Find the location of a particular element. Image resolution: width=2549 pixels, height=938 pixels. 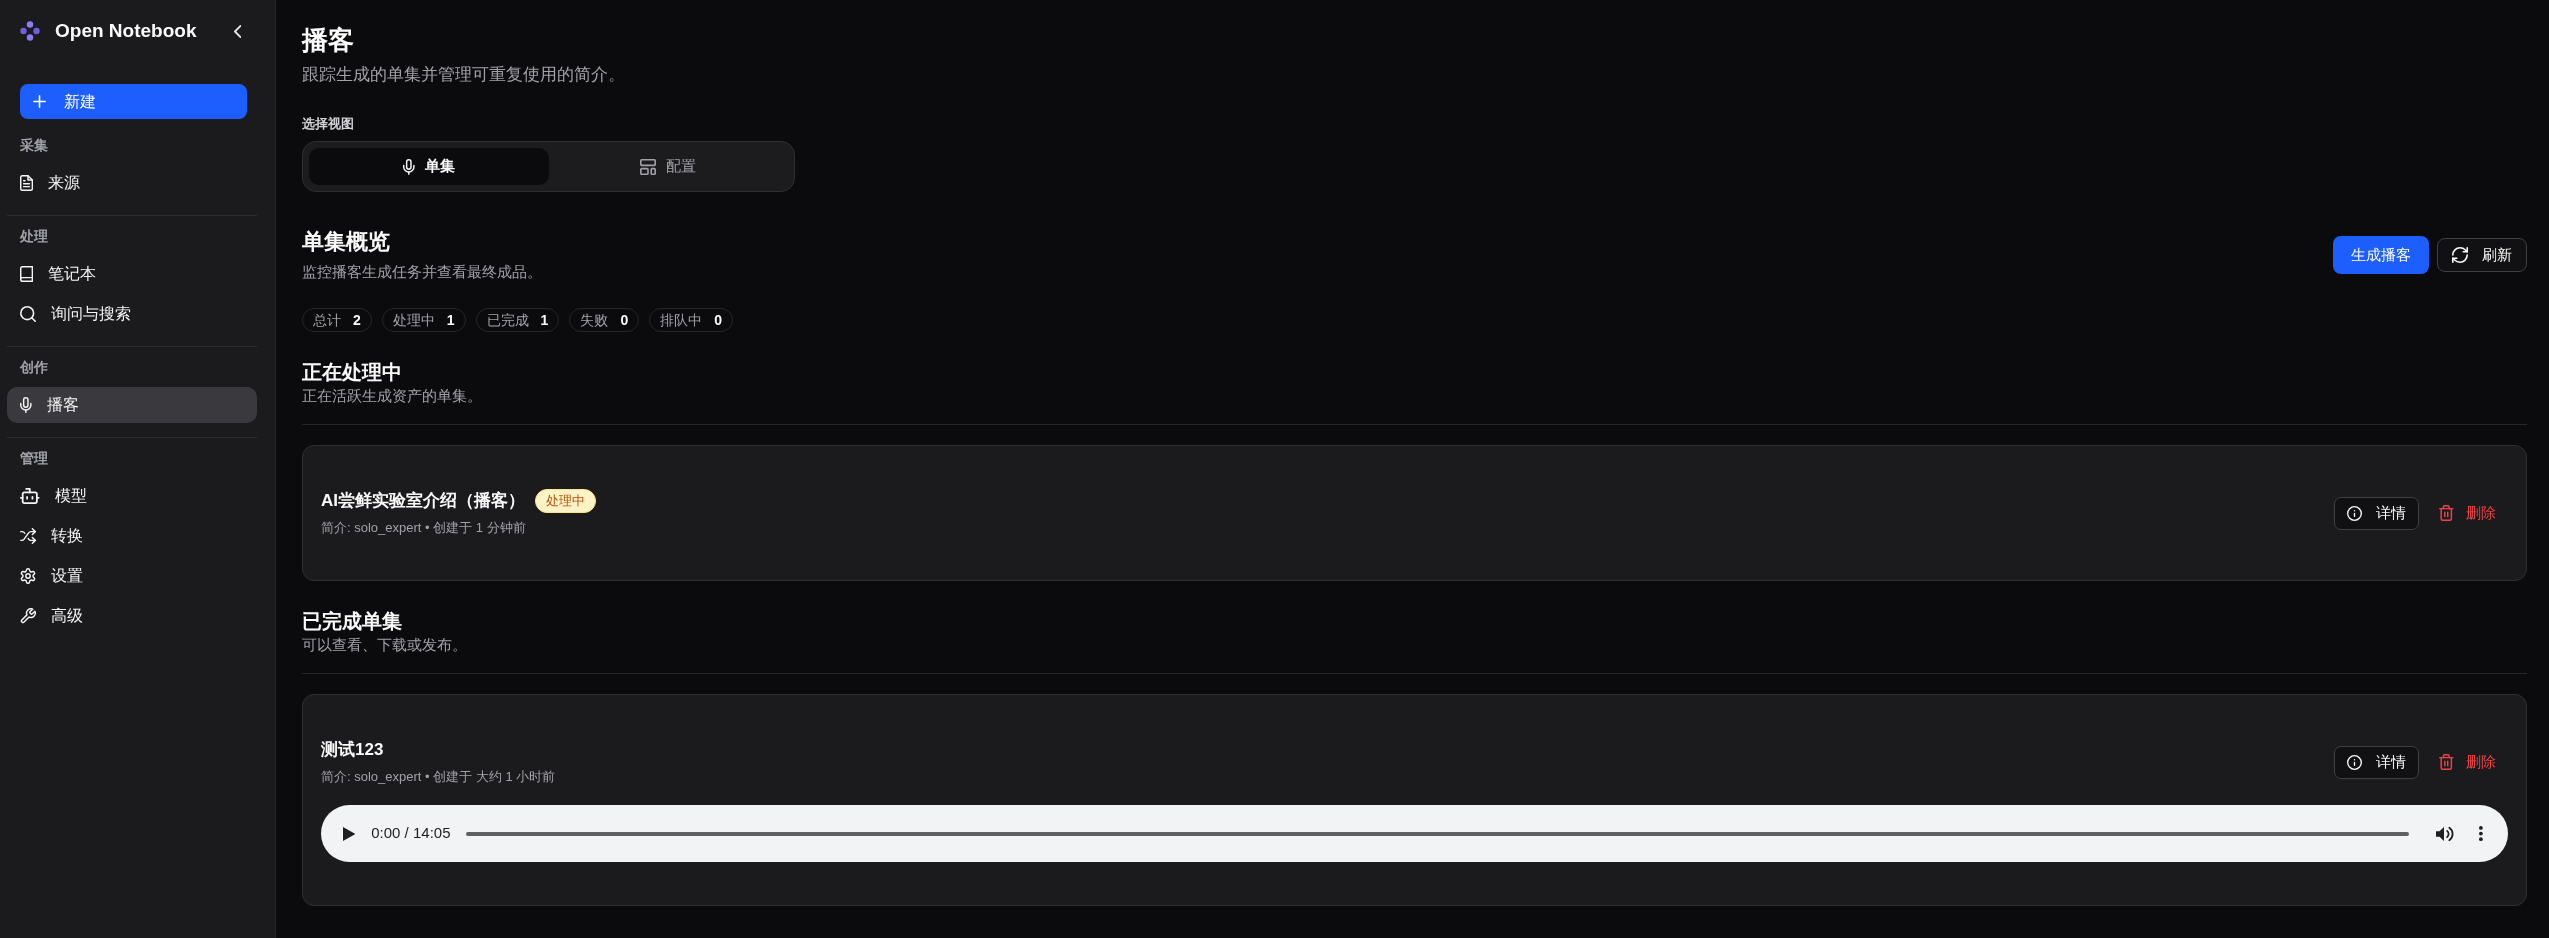

section-label: 管理 is located at coordinates (34, 458).